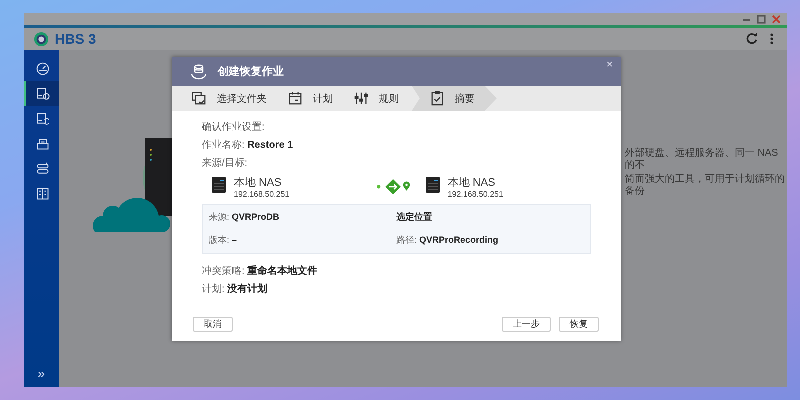  I want to click on dialog-button: 恢复, so click(579, 324).